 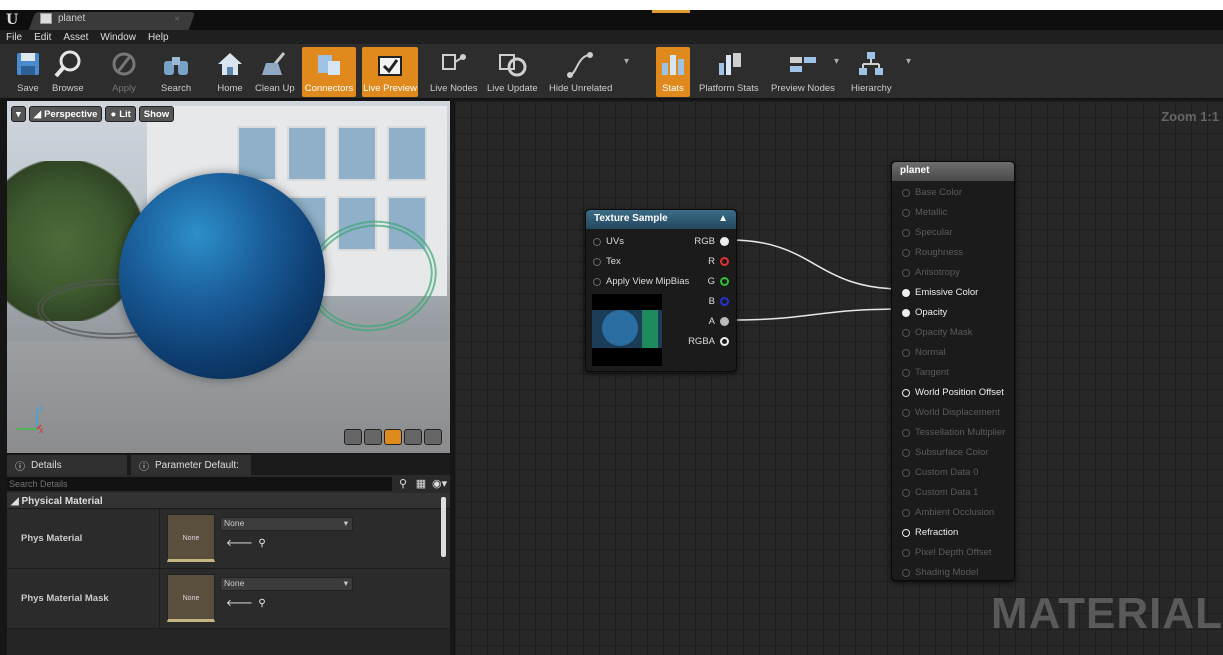 What do you see at coordinates (443, 527) in the screenshot?
I see `details-scrollbar` at bounding box center [443, 527].